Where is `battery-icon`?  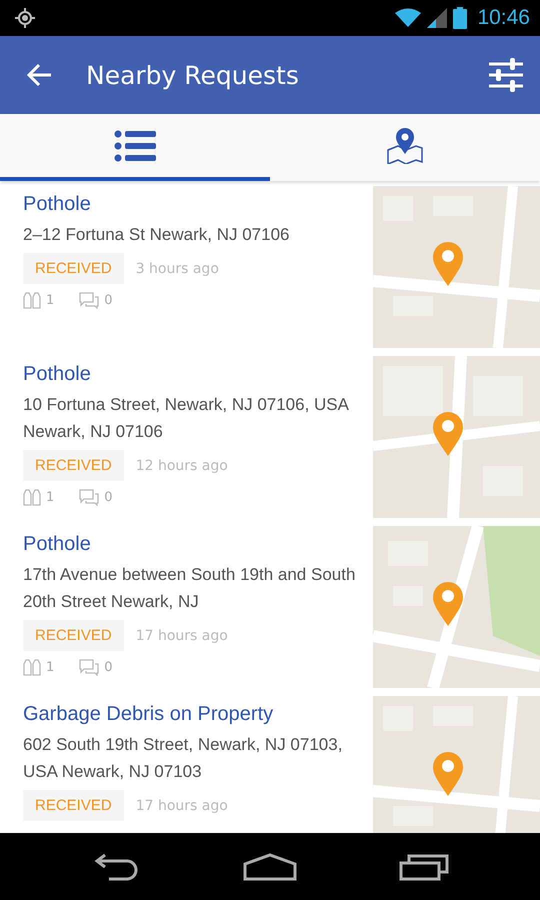
battery-icon is located at coordinates (460, 18).